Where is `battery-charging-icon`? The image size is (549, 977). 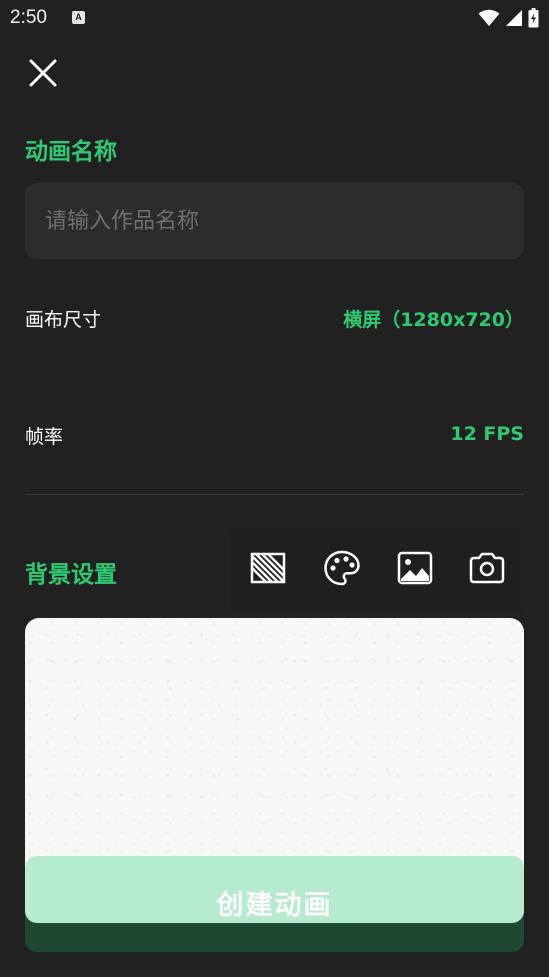
battery-charging-icon is located at coordinates (533, 18).